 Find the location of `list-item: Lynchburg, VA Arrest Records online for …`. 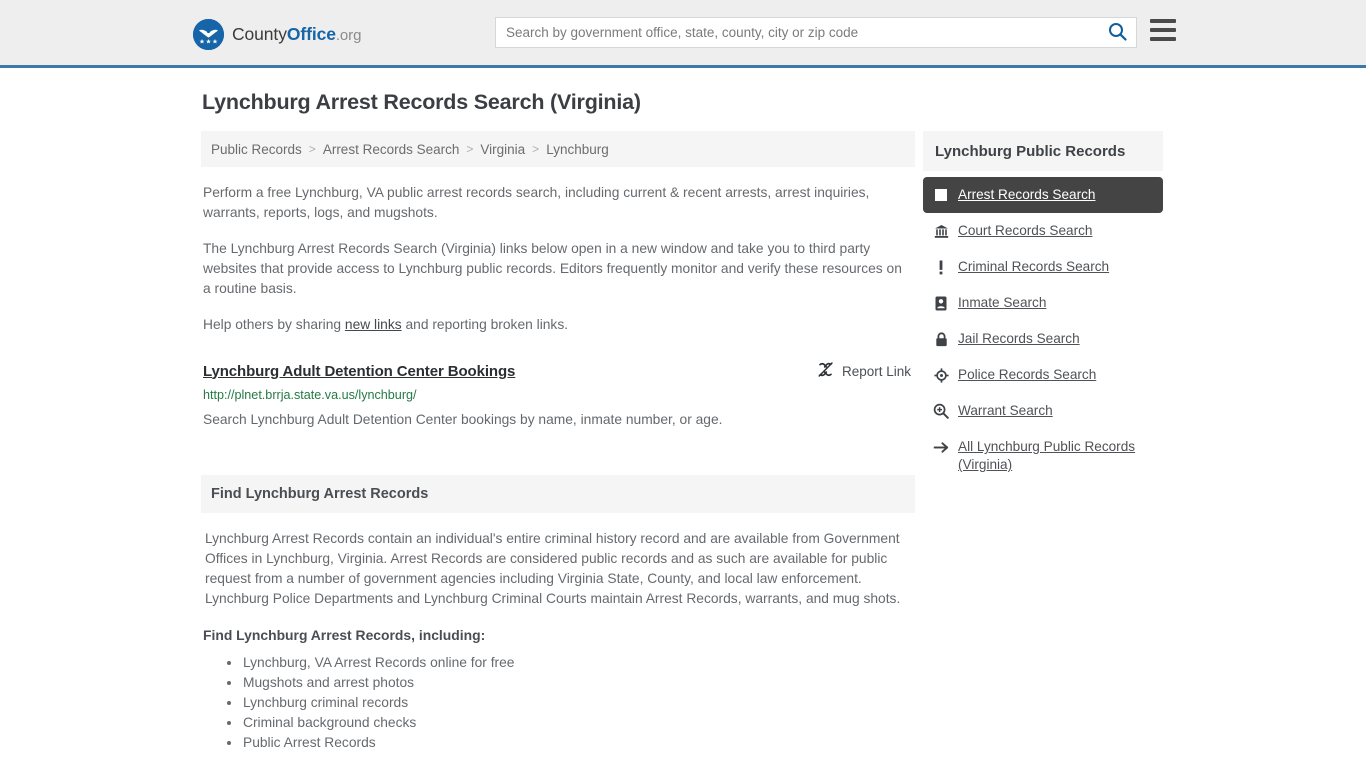

list-item: Lynchburg, VA Arrest Records online for … is located at coordinates (570, 663).